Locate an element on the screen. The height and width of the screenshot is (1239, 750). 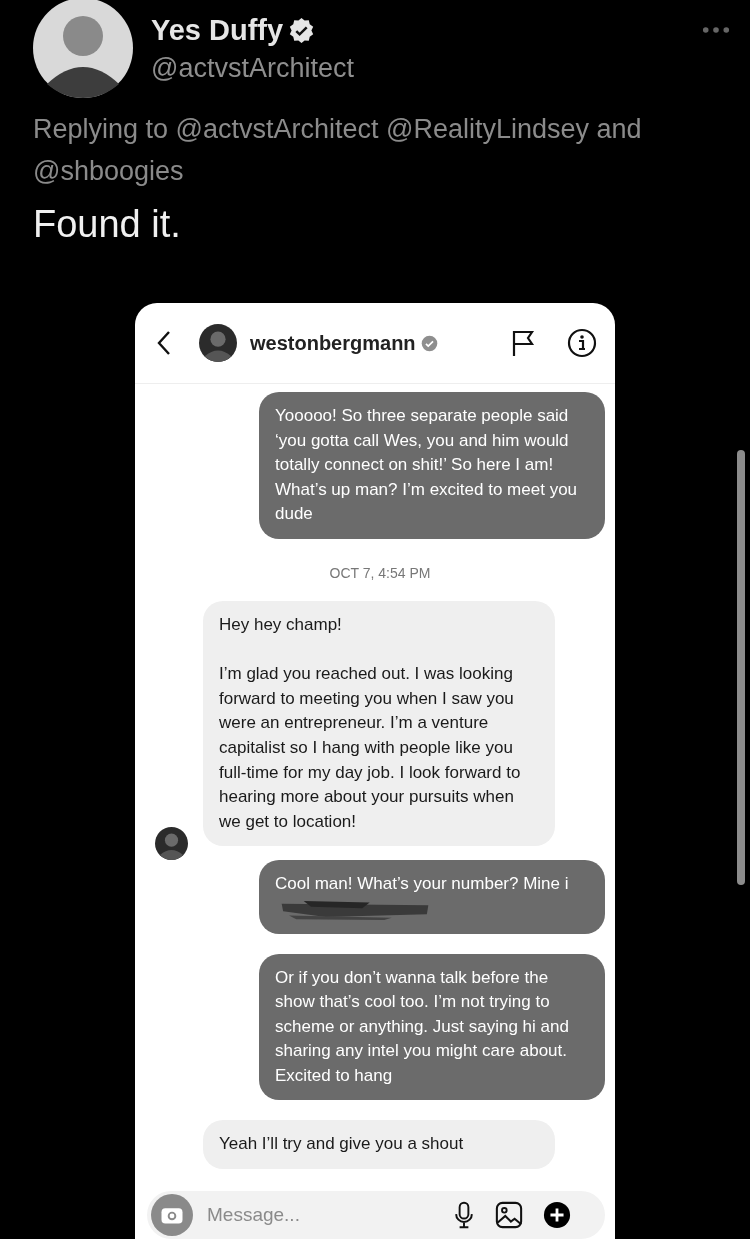
timestamp: OCT 7, 4:54 PM is located at coordinates (380, 572).